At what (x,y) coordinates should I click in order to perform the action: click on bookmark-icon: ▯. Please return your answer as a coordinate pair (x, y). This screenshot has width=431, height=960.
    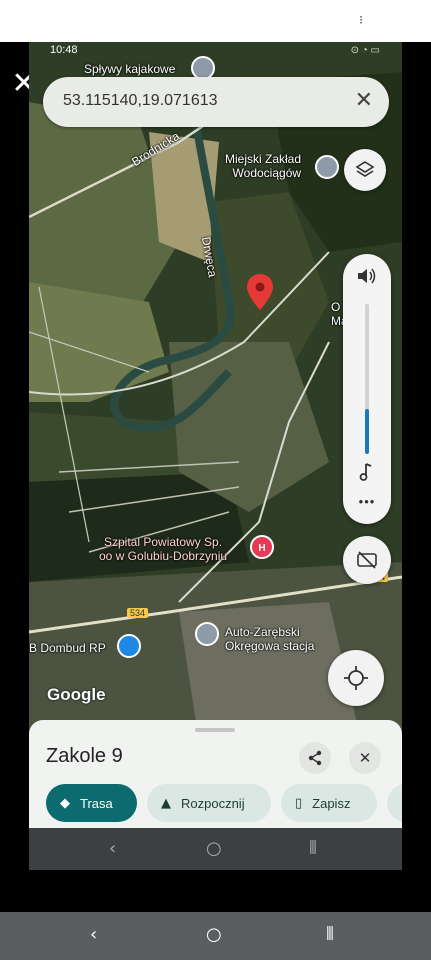
    Looking at the image, I should click on (299, 803).